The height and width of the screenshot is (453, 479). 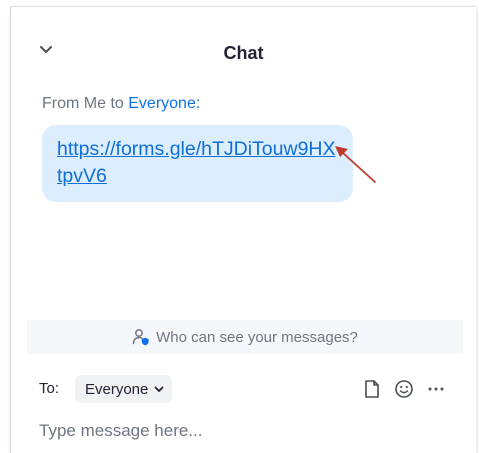 What do you see at coordinates (164, 103) in the screenshot?
I see `message-recipient-link: Everyone:` at bounding box center [164, 103].